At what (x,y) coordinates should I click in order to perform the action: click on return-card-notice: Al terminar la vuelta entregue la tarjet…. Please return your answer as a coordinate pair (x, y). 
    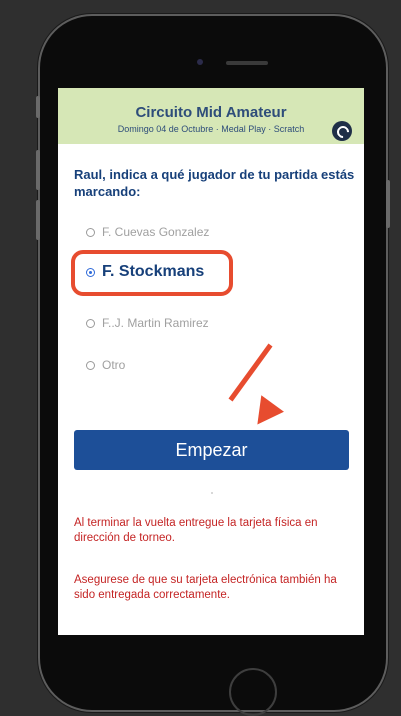
    Looking at the image, I should click on (196, 530).